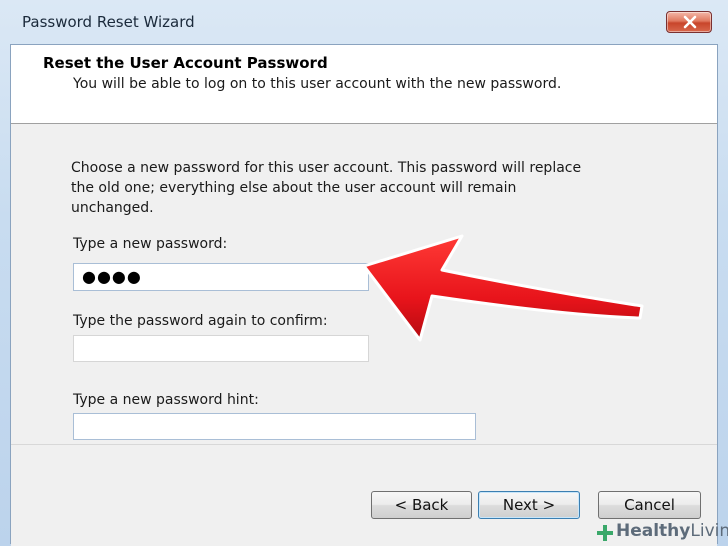 The image size is (728, 546). Describe the element at coordinates (421, 505) in the screenshot. I see `back-button: < Back` at that location.